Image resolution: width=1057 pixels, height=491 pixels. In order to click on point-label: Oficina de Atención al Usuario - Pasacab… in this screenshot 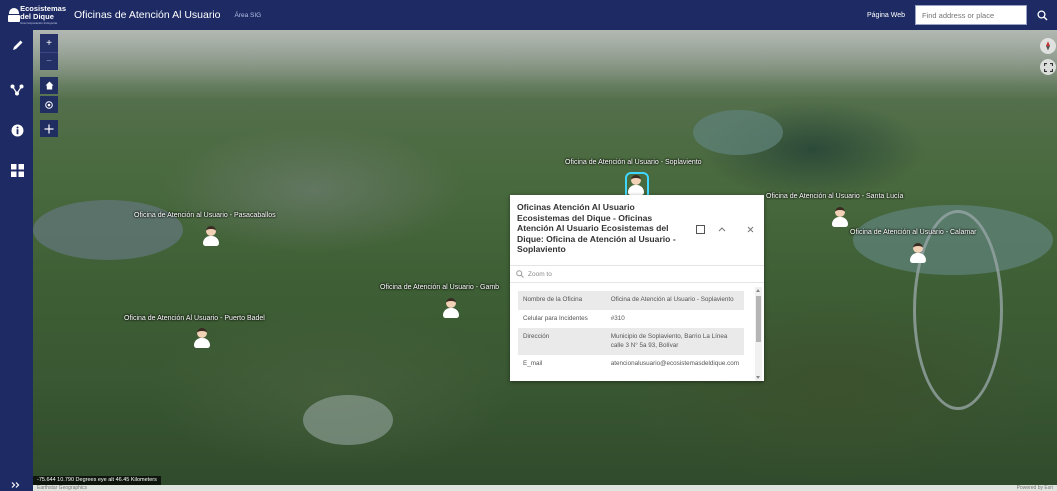, I will do `click(205, 215)`.